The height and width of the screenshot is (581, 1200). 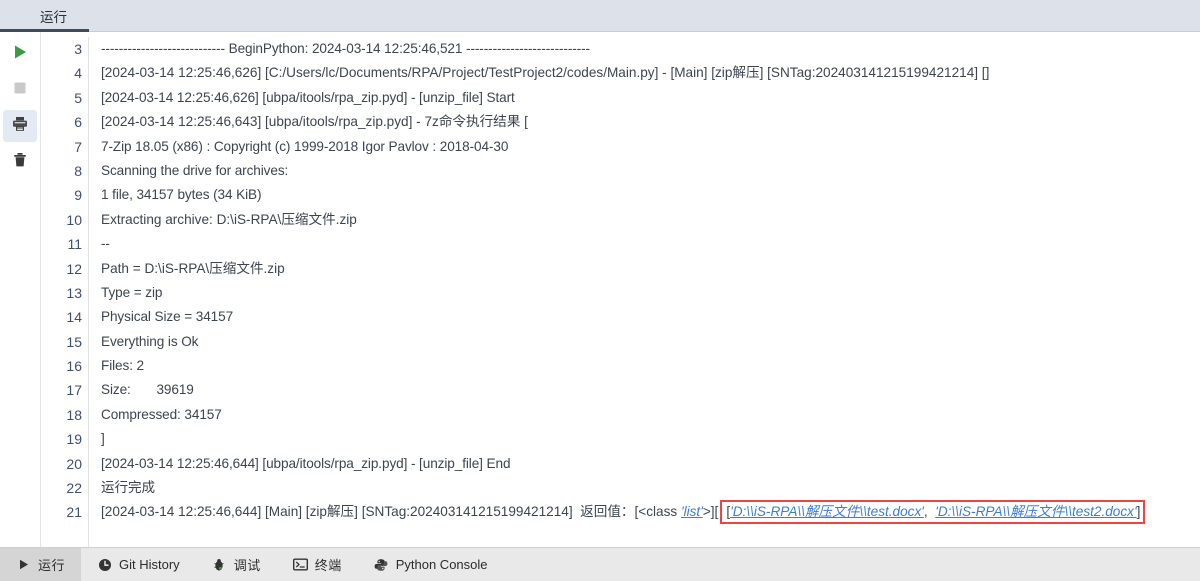 I want to click on trash-icon, so click(x=20, y=162).